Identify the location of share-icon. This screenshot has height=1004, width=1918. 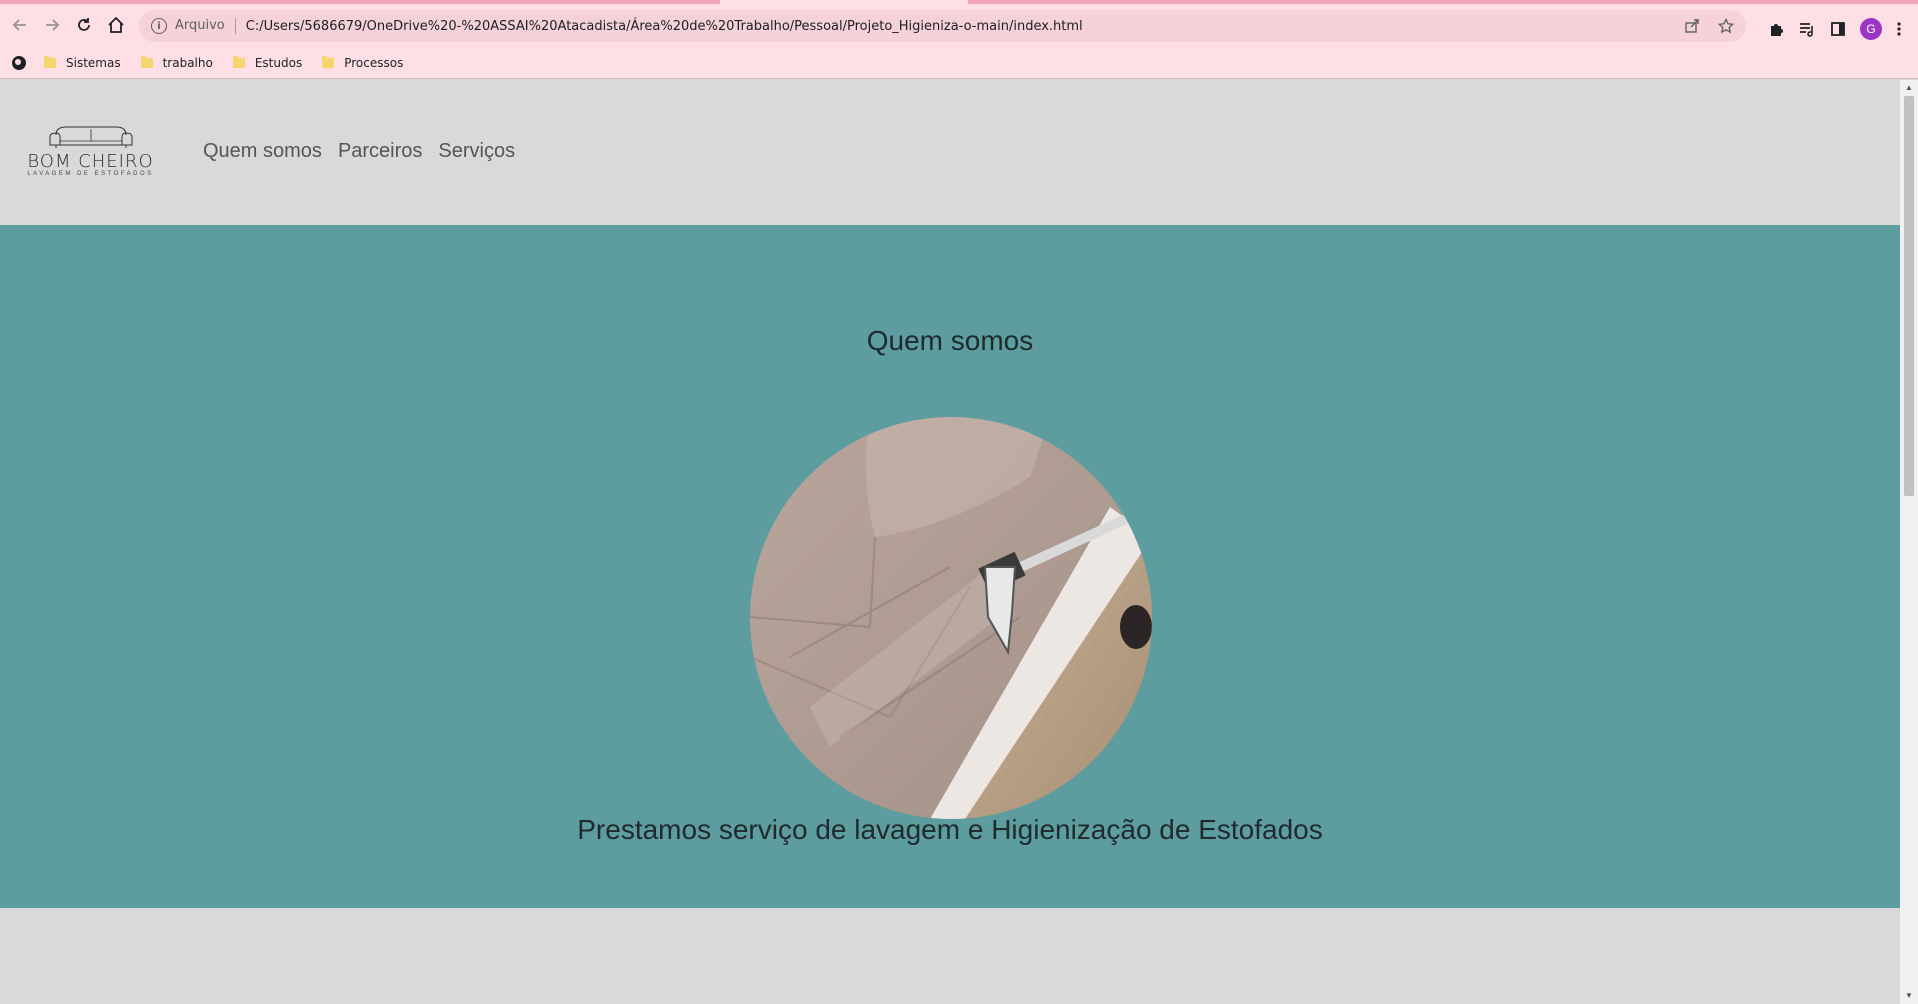
(1692, 26).